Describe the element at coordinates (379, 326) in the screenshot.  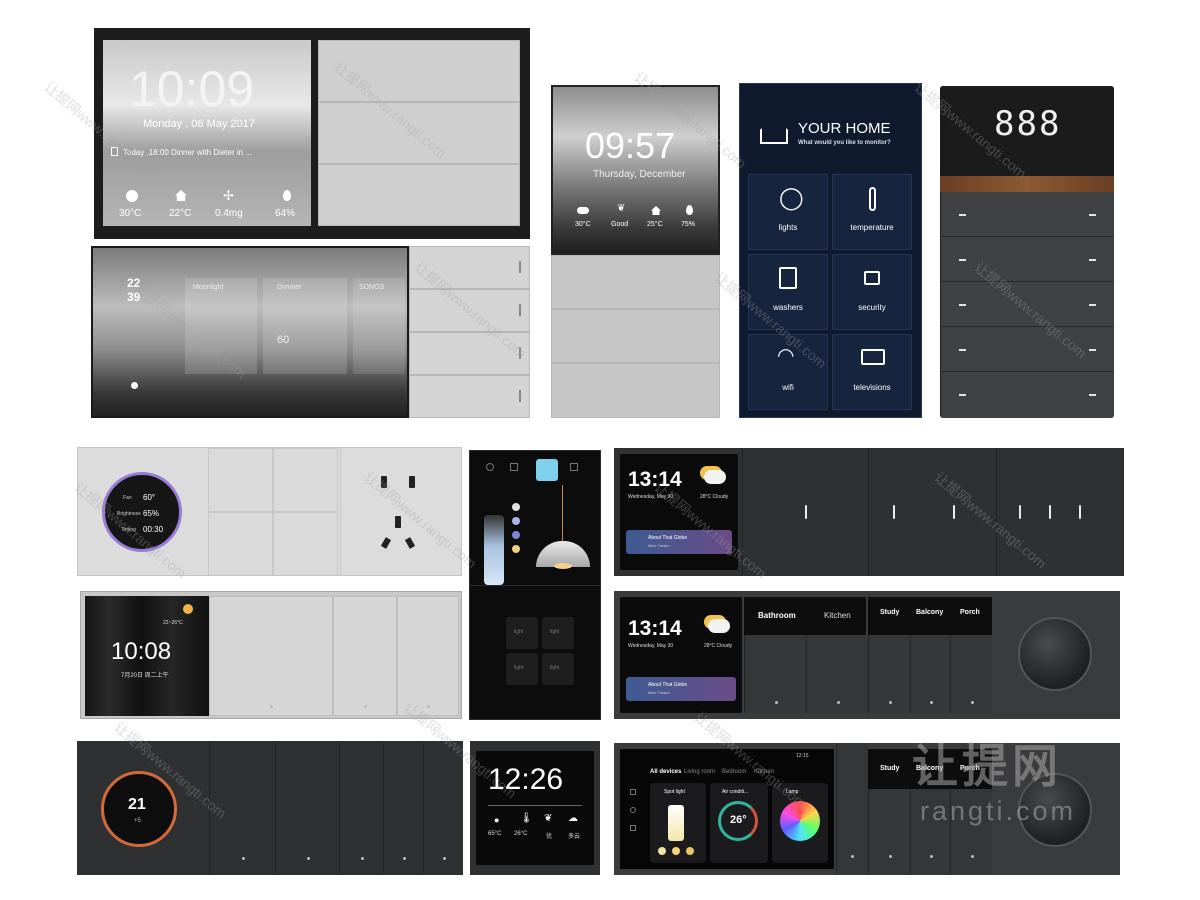
I see `panel-b-card-3: SONOS` at that location.